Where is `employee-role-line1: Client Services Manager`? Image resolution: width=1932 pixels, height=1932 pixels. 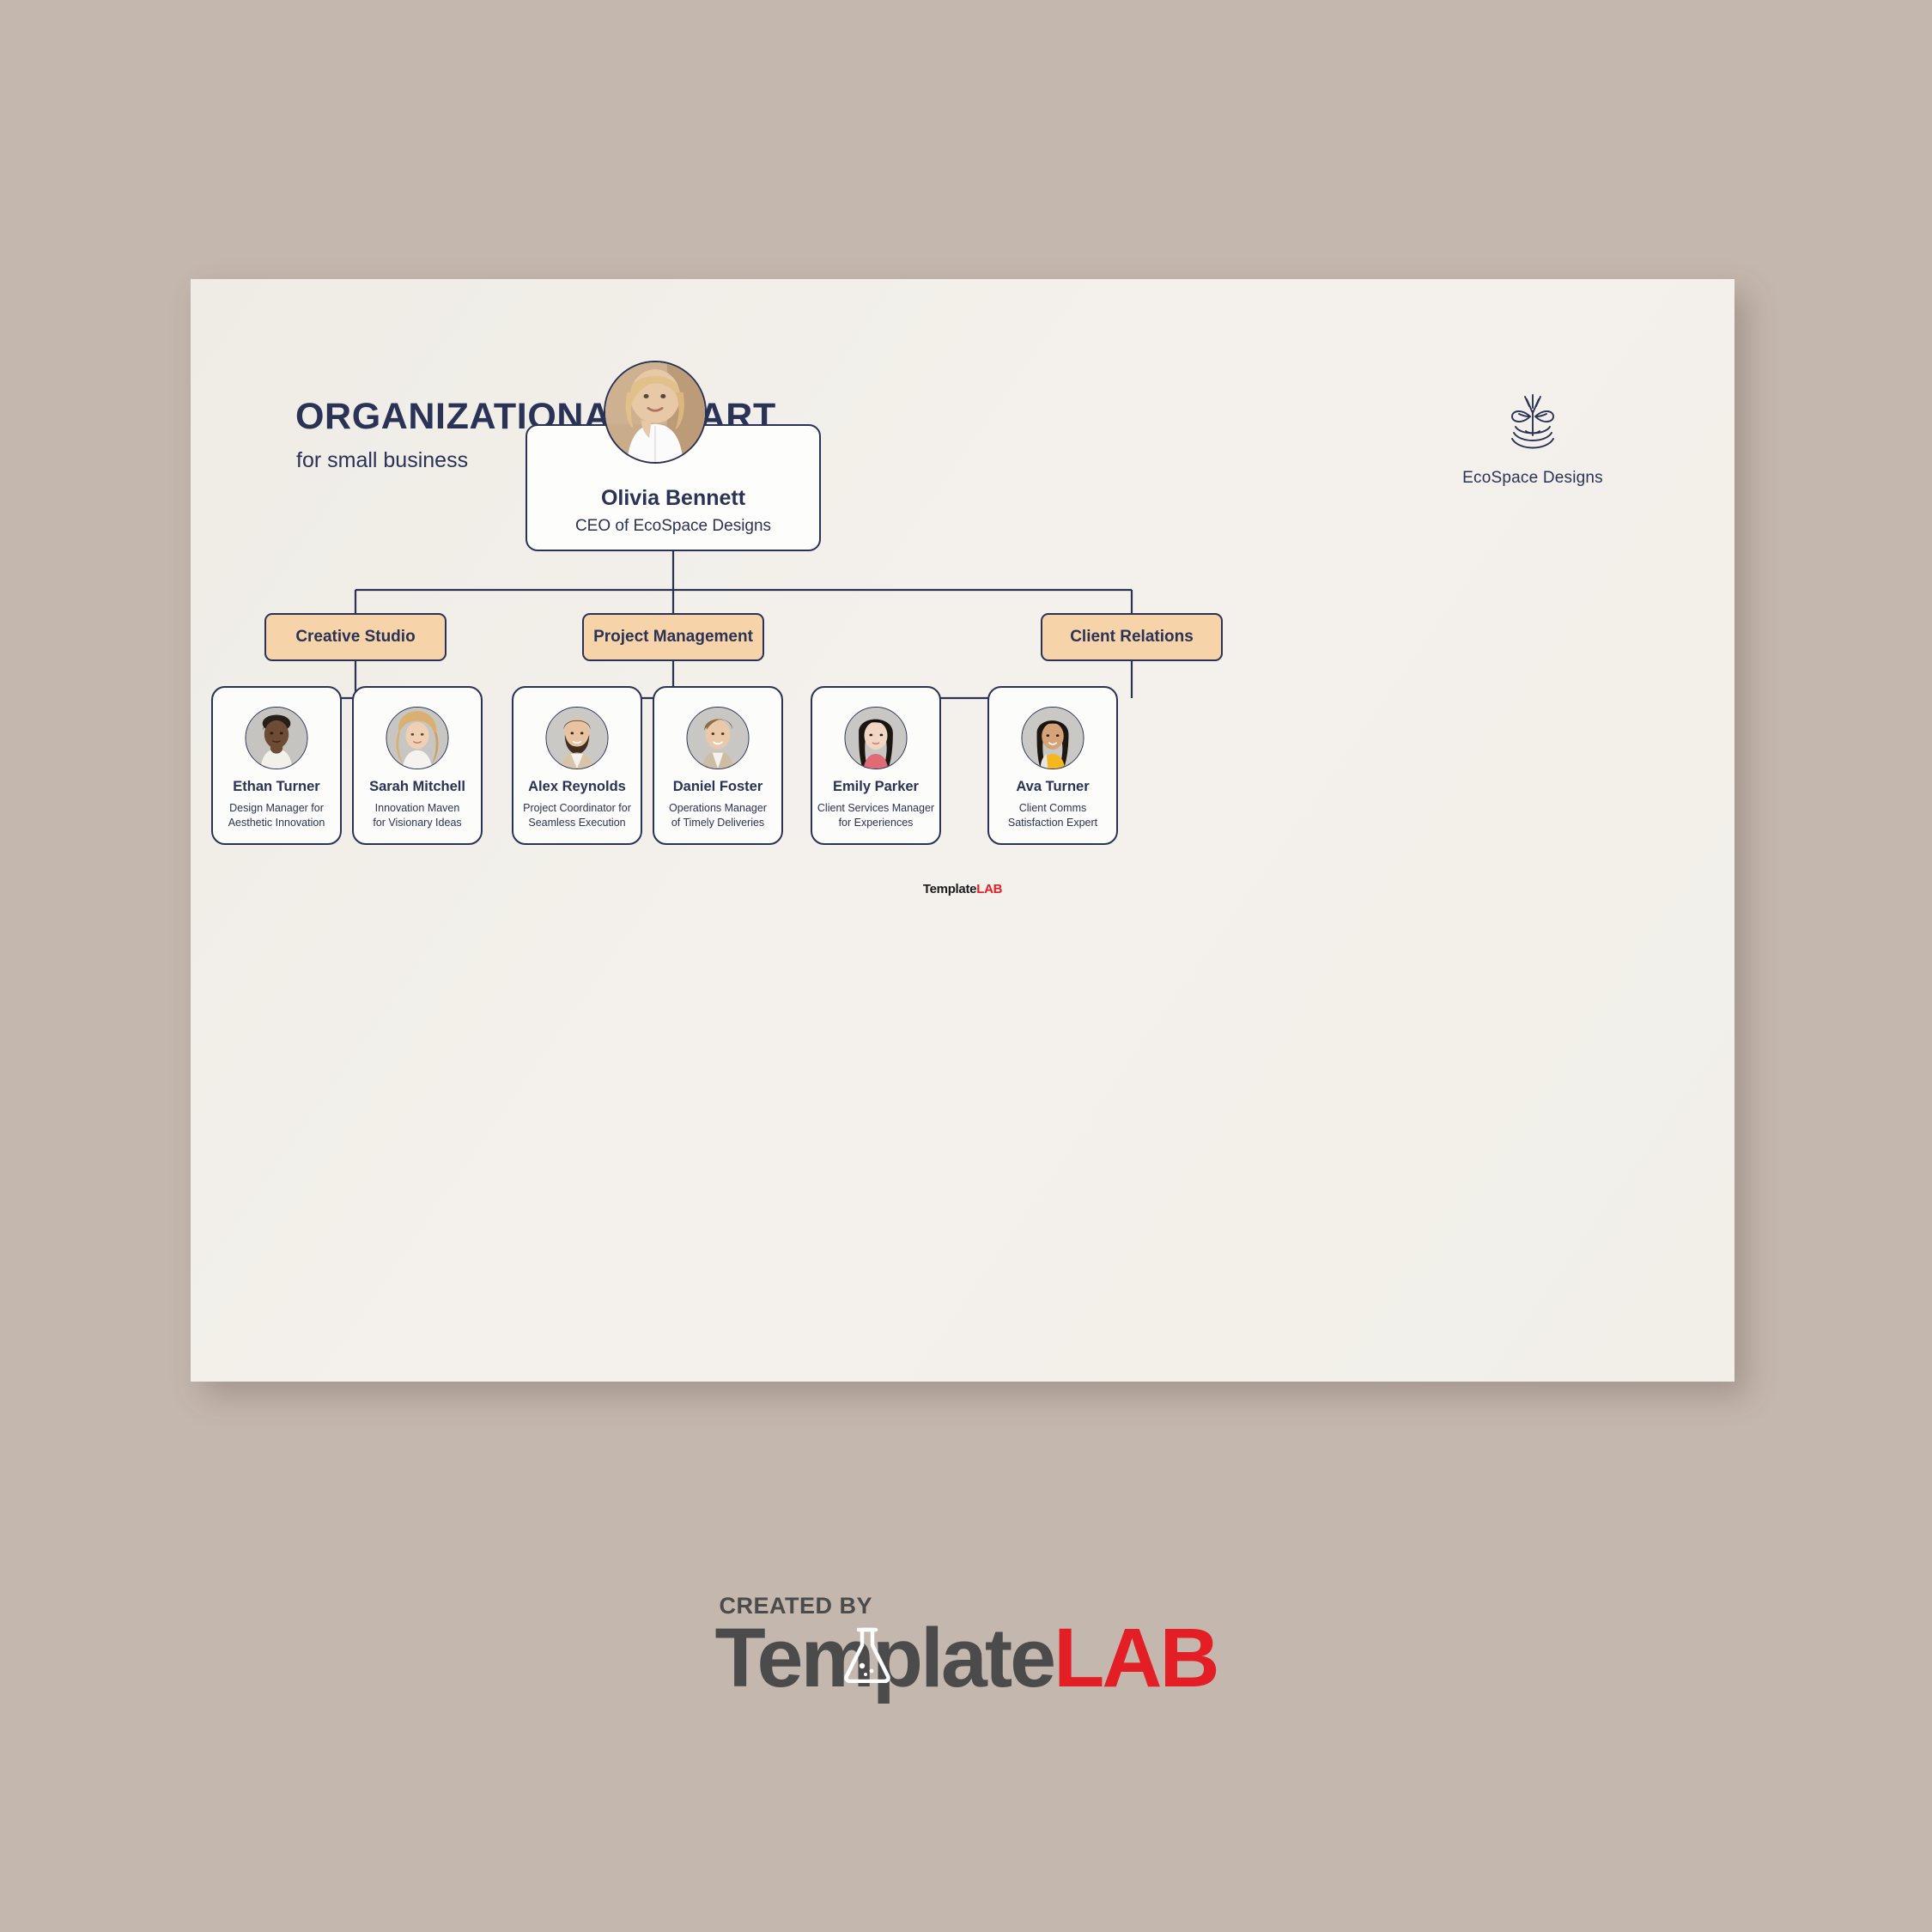 employee-role-line1: Client Services Manager is located at coordinates (876, 808).